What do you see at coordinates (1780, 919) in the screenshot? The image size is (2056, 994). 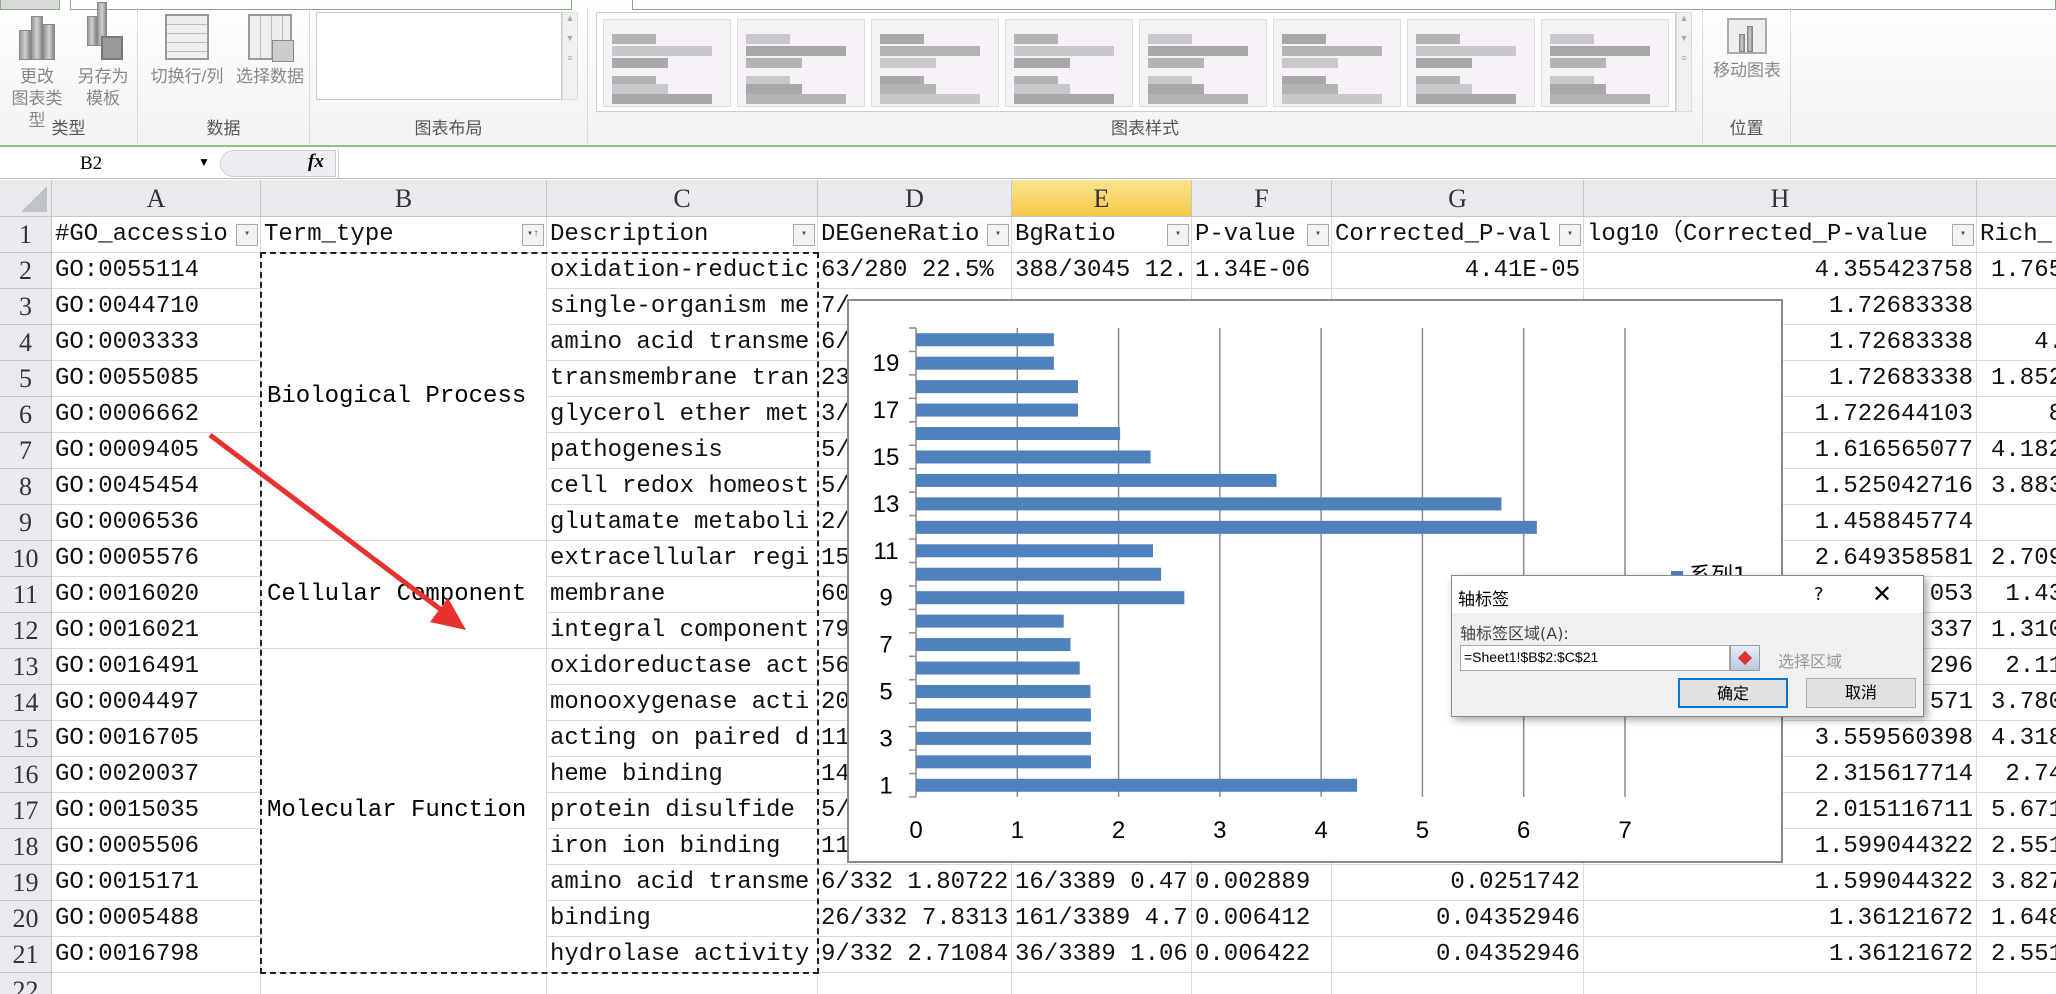 I see `log10-cell: 1.36121672` at bounding box center [1780, 919].